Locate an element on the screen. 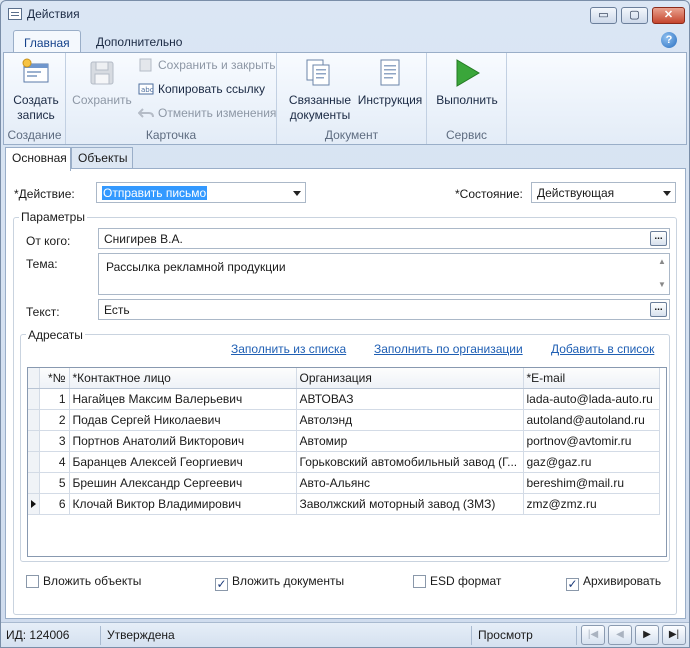 The width and height of the screenshot is (690, 648). cell-number: 6 is located at coordinates (54, 504).